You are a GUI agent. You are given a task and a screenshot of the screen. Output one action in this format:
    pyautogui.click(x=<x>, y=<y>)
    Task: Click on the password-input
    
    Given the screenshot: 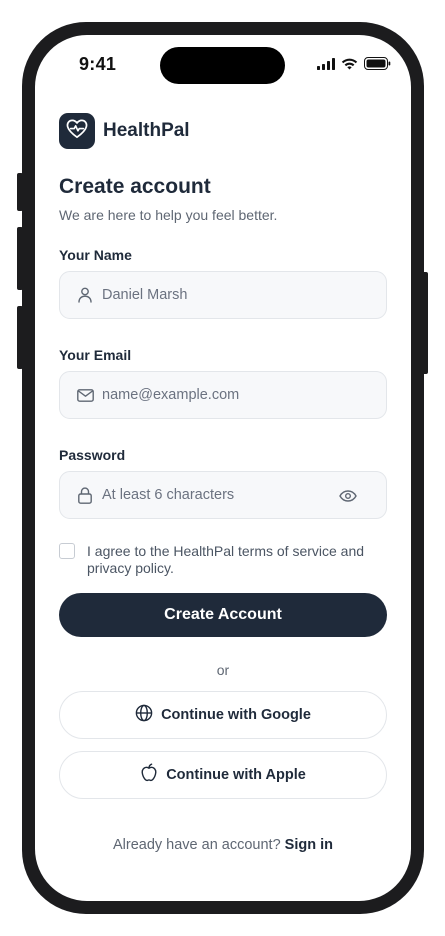 What is the action you would take?
    pyautogui.click(x=217, y=495)
    